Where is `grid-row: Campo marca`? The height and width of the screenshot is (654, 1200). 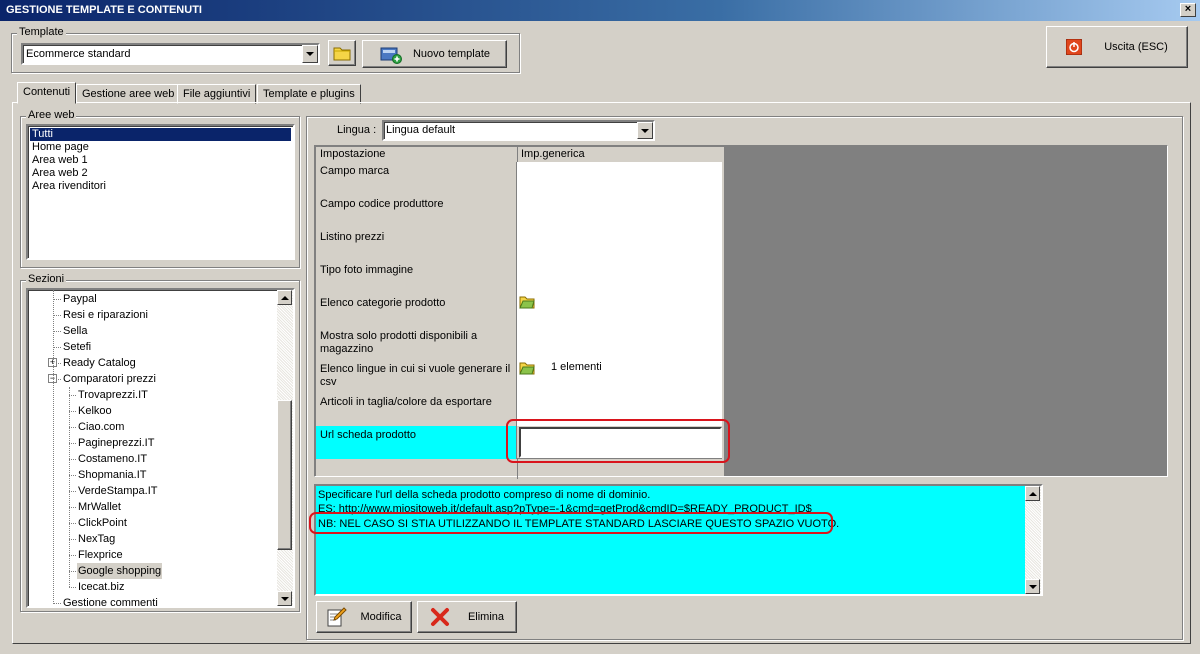
grid-row: Campo marca is located at coordinates (519, 178).